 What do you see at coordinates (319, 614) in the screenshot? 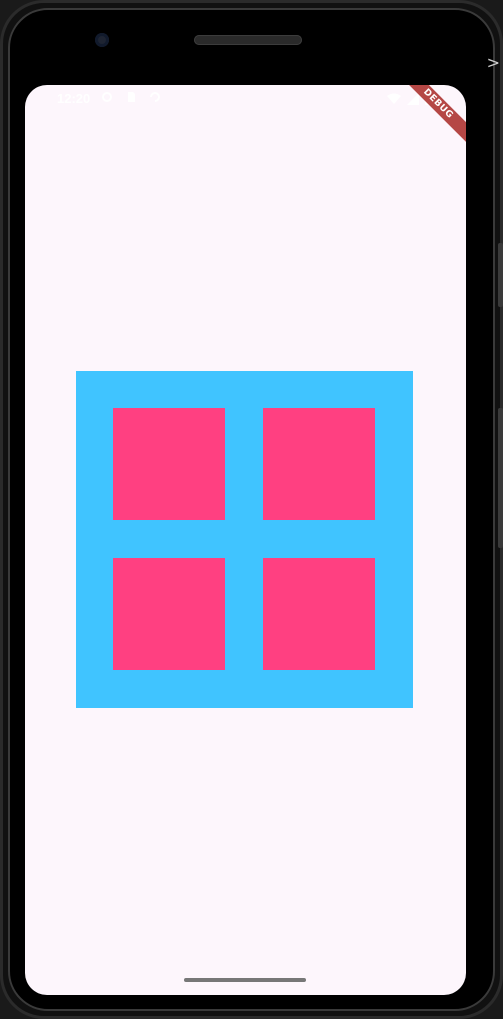
I see `tile-bottom-right` at bounding box center [319, 614].